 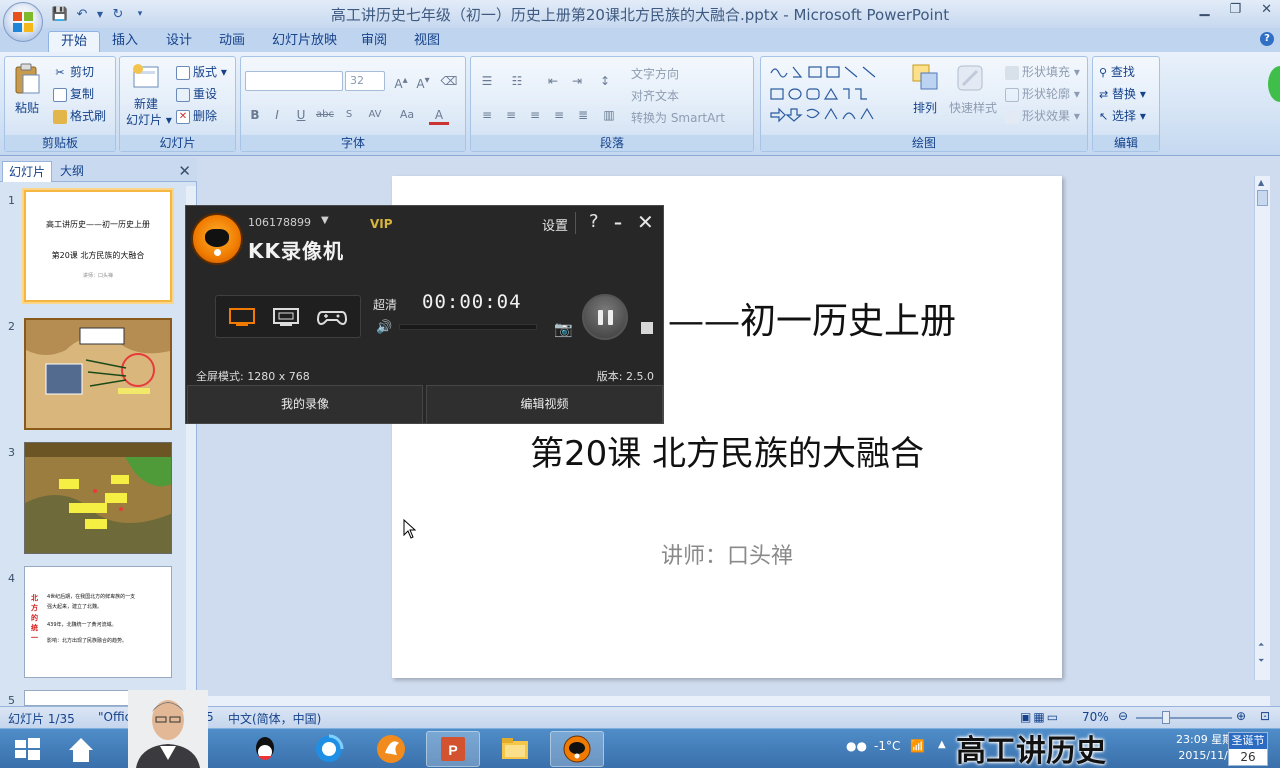 What do you see at coordinates (1262, 198) in the screenshot?
I see `scroll-thumb` at bounding box center [1262, 198].